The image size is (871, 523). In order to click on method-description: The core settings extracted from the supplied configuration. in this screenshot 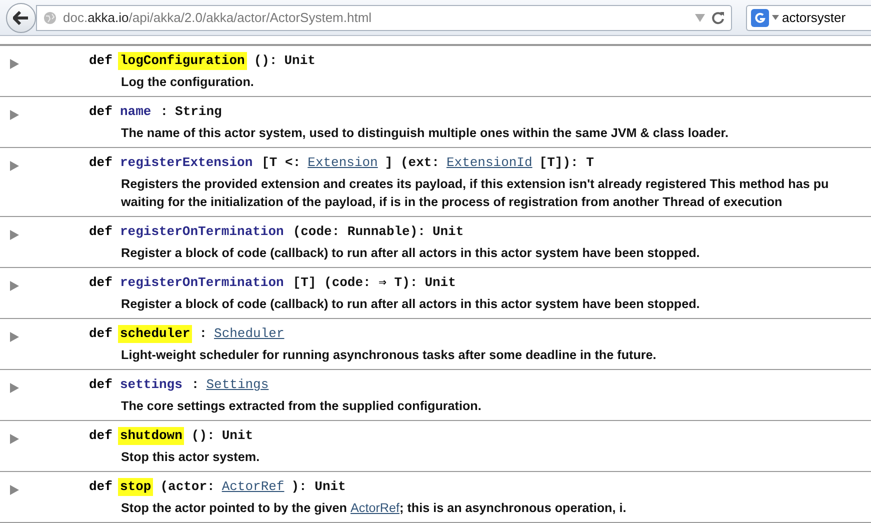, I will do `click(301, 406)`.